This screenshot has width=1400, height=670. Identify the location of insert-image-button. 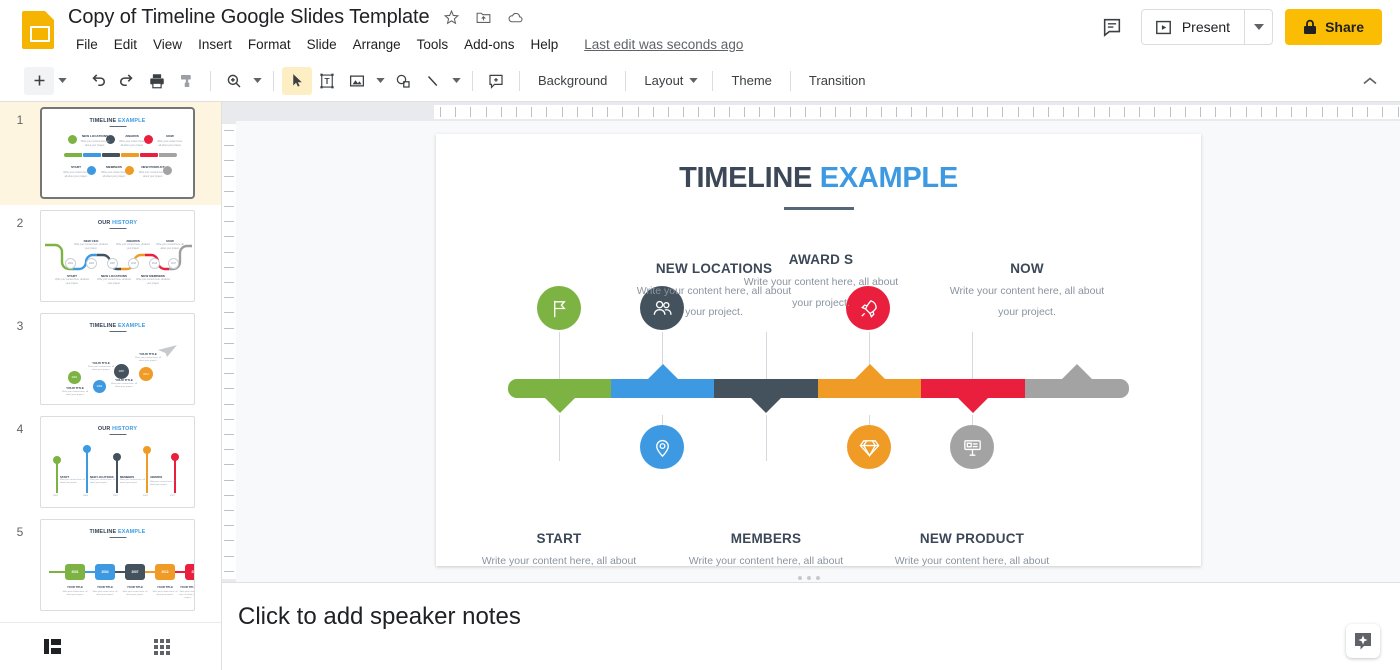
(357, 81).